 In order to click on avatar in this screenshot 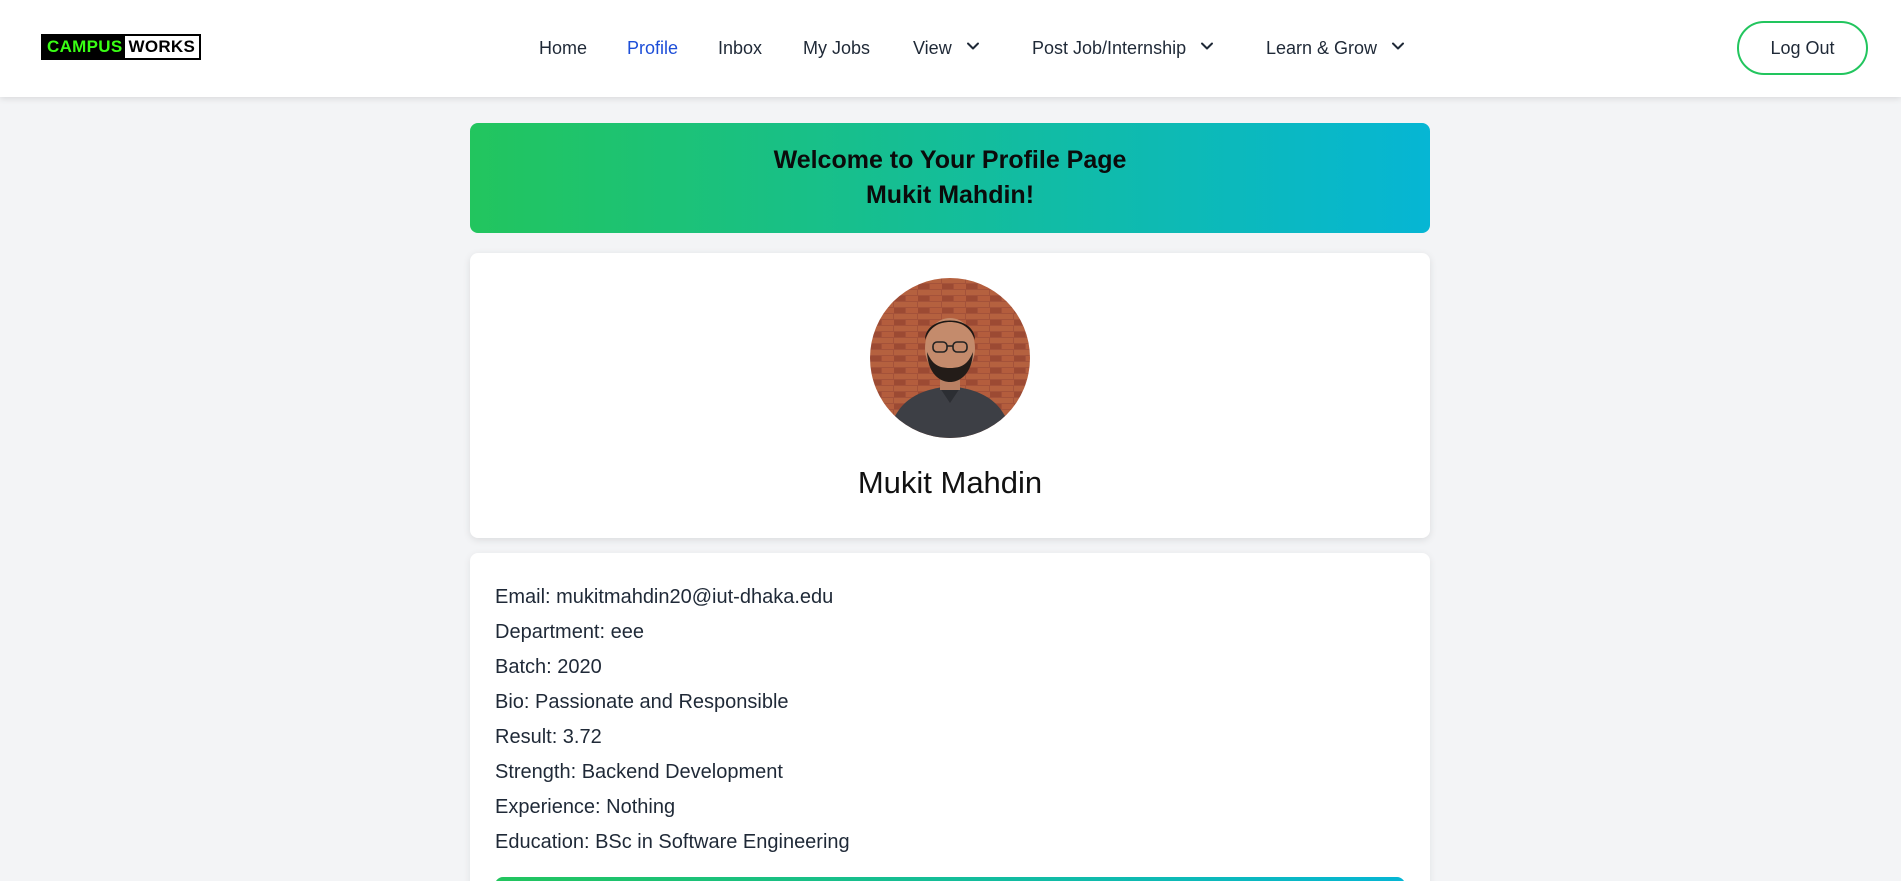, I will do `click(950, 358)`.